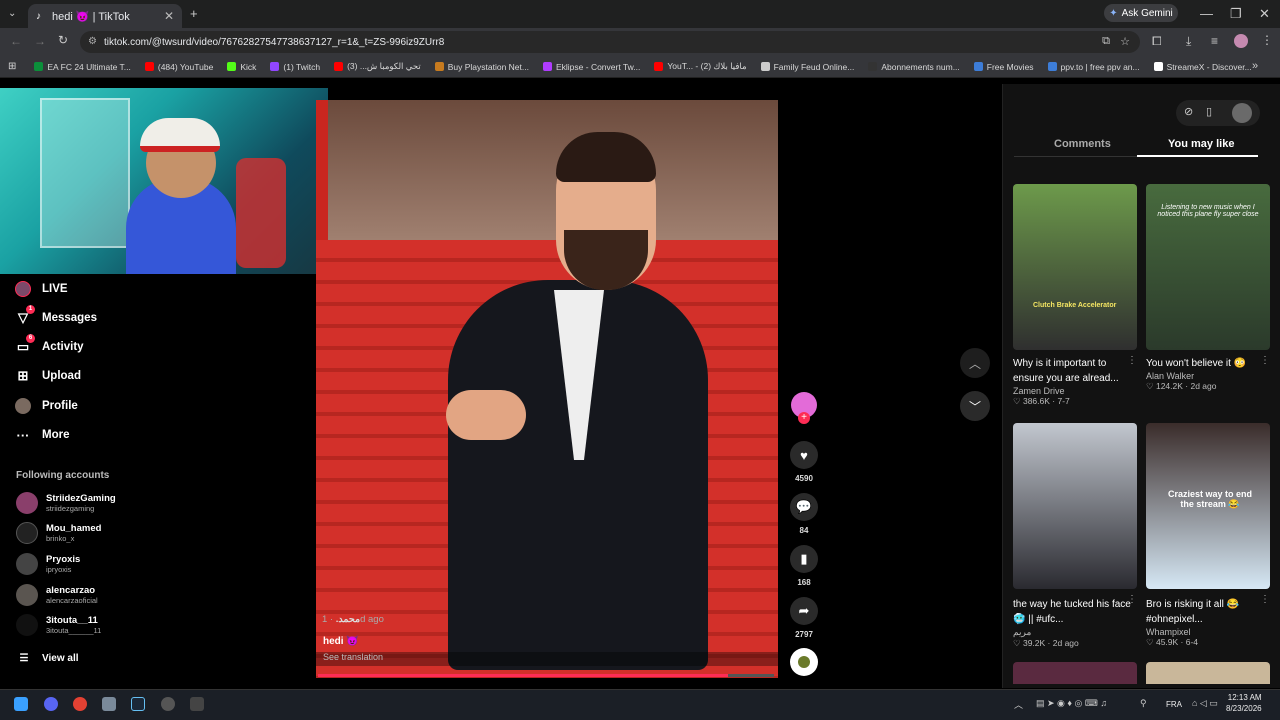 Image resolution: width=1280 pixels, height=720 pixels. I want to click on network-volume-icon: ⌂ ◁ ▭, so click(1205, 703).